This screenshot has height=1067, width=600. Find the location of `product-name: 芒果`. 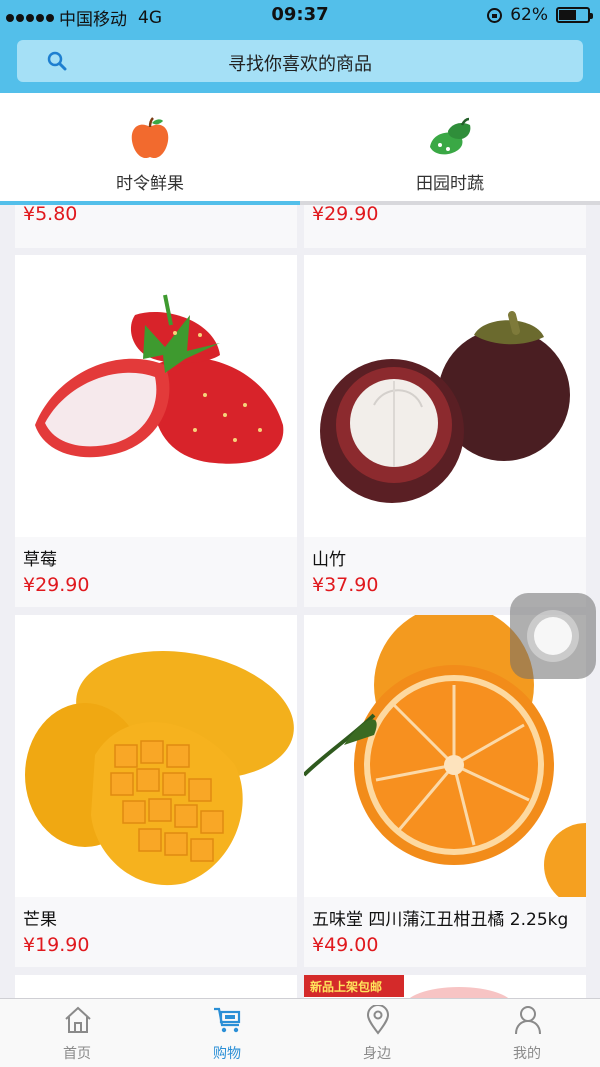

product-name: 芒果 is located at coordinates (40, 920).